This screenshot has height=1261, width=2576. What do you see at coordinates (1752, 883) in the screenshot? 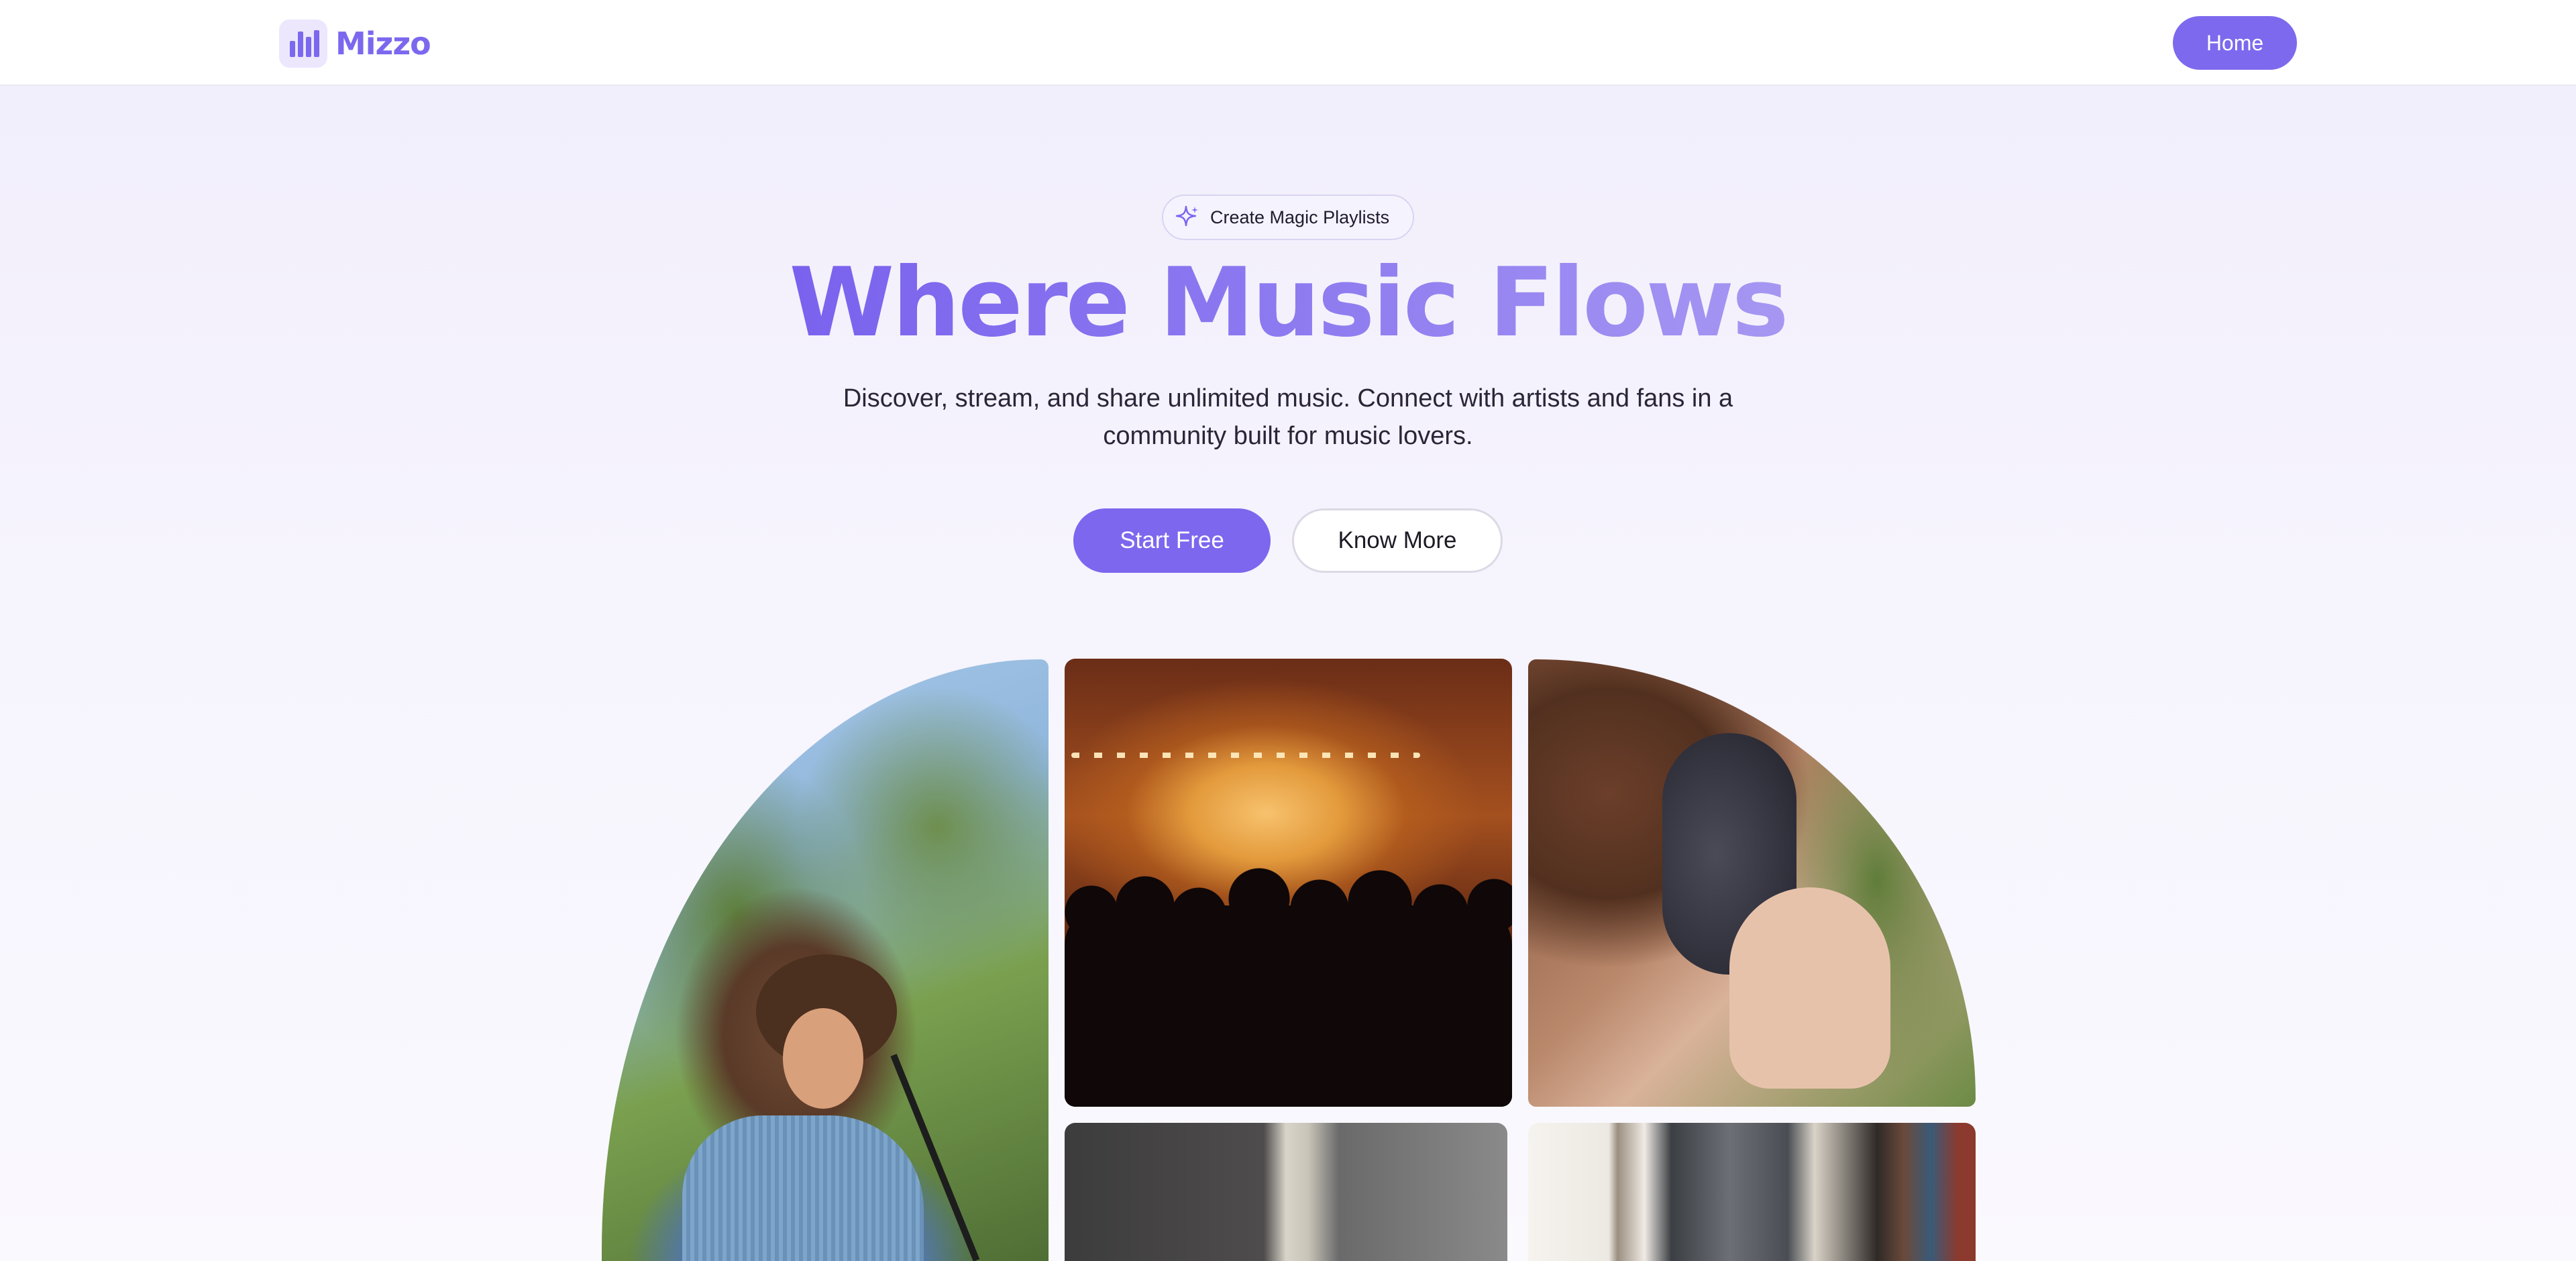
I see `headphones-image` at bounding box center [1752, 883].